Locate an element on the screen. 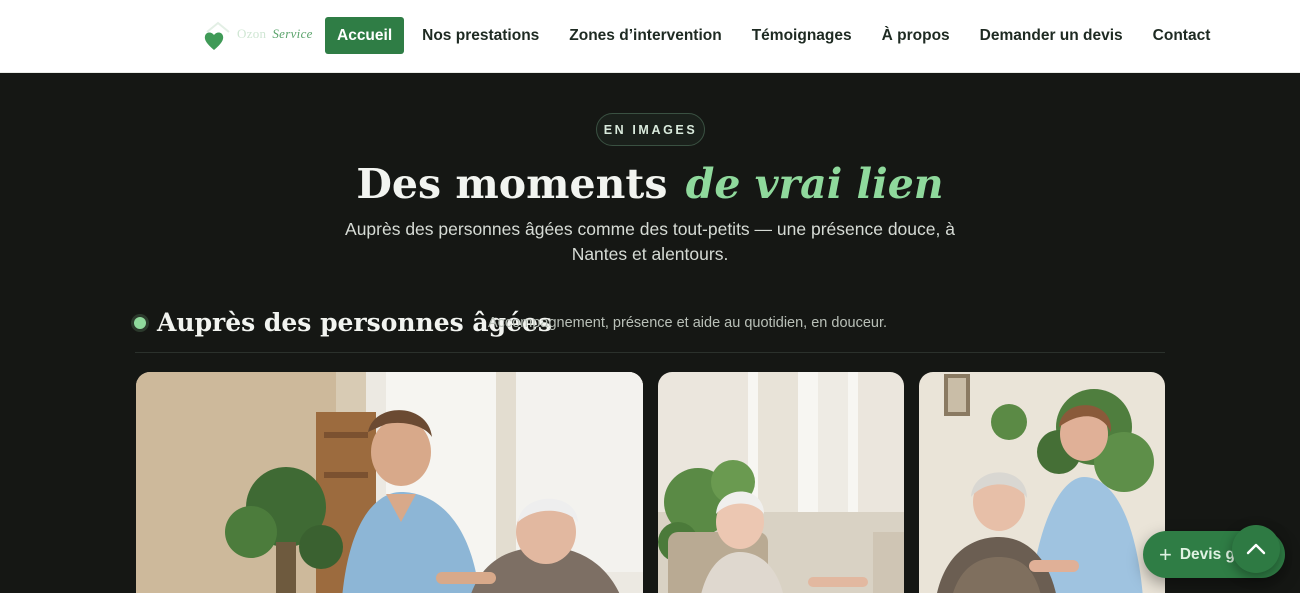  nav-item-temoignages: Témoignages is located at coordinates (802, 35).